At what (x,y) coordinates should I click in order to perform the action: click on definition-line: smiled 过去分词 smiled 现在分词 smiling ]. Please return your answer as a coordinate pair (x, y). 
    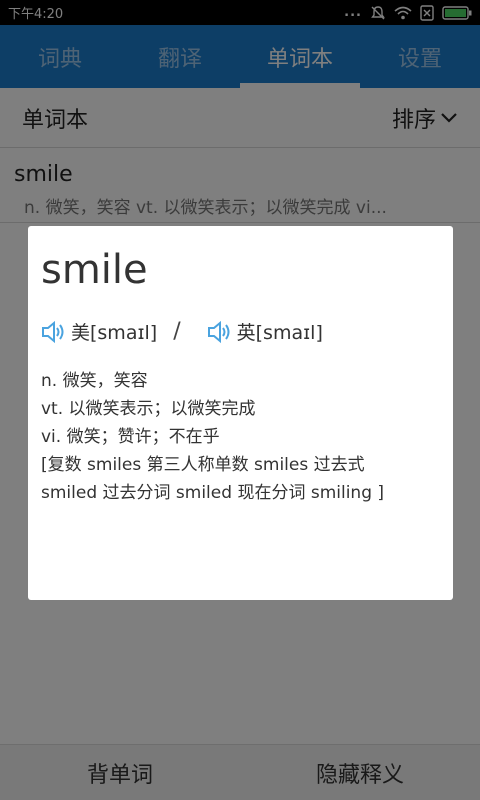
    Looking at the image, I should click on (213, 493).